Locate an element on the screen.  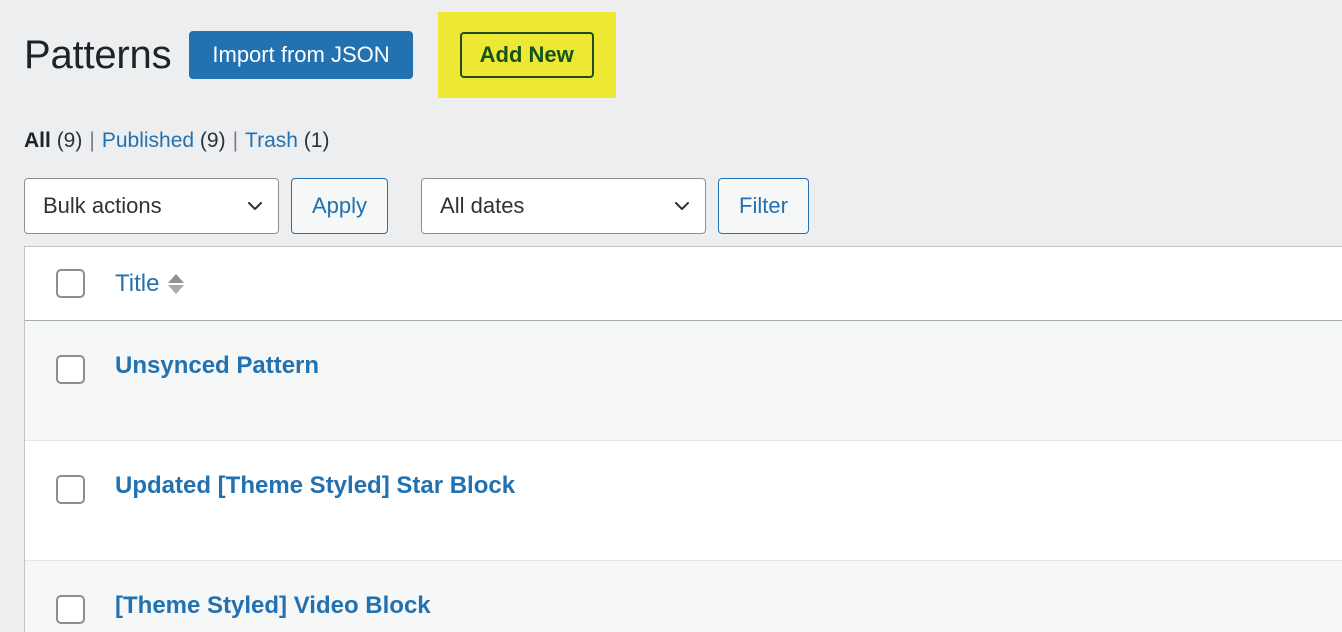
pattern-title-link: Updated [Theme Styled] Star Block is located at coordinates (315, 485).